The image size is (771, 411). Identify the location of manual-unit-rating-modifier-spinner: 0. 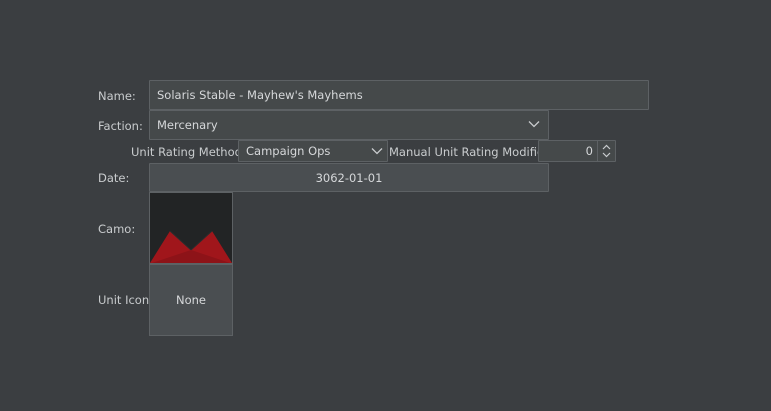
(577, 151).